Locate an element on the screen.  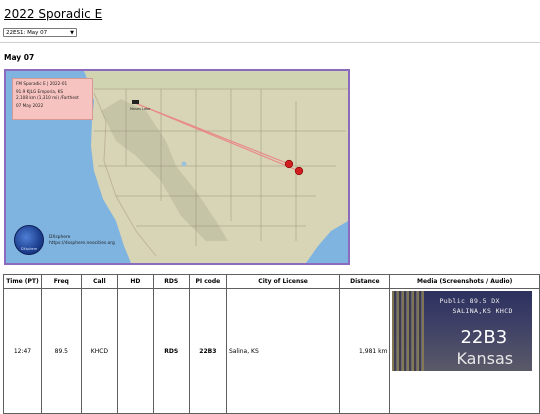
credit-url: https://dxsphere.neocities.org is located at coordinates (82, 243).